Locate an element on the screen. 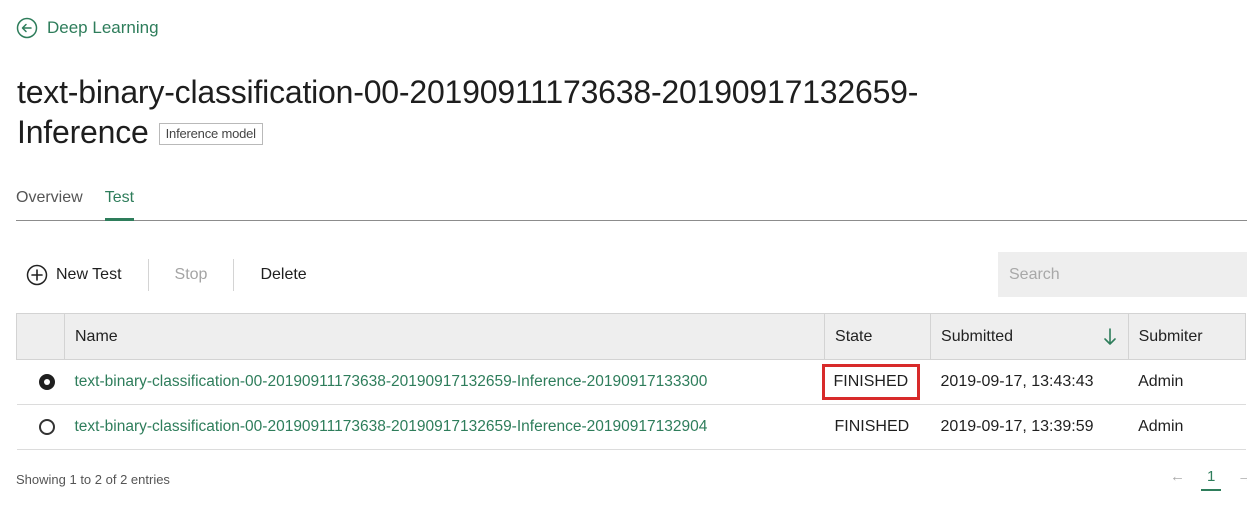 Image resolution: width=1247 pixels, height=510 pixels. arrow-left-circle-icon is located at coordinates (27, 28).